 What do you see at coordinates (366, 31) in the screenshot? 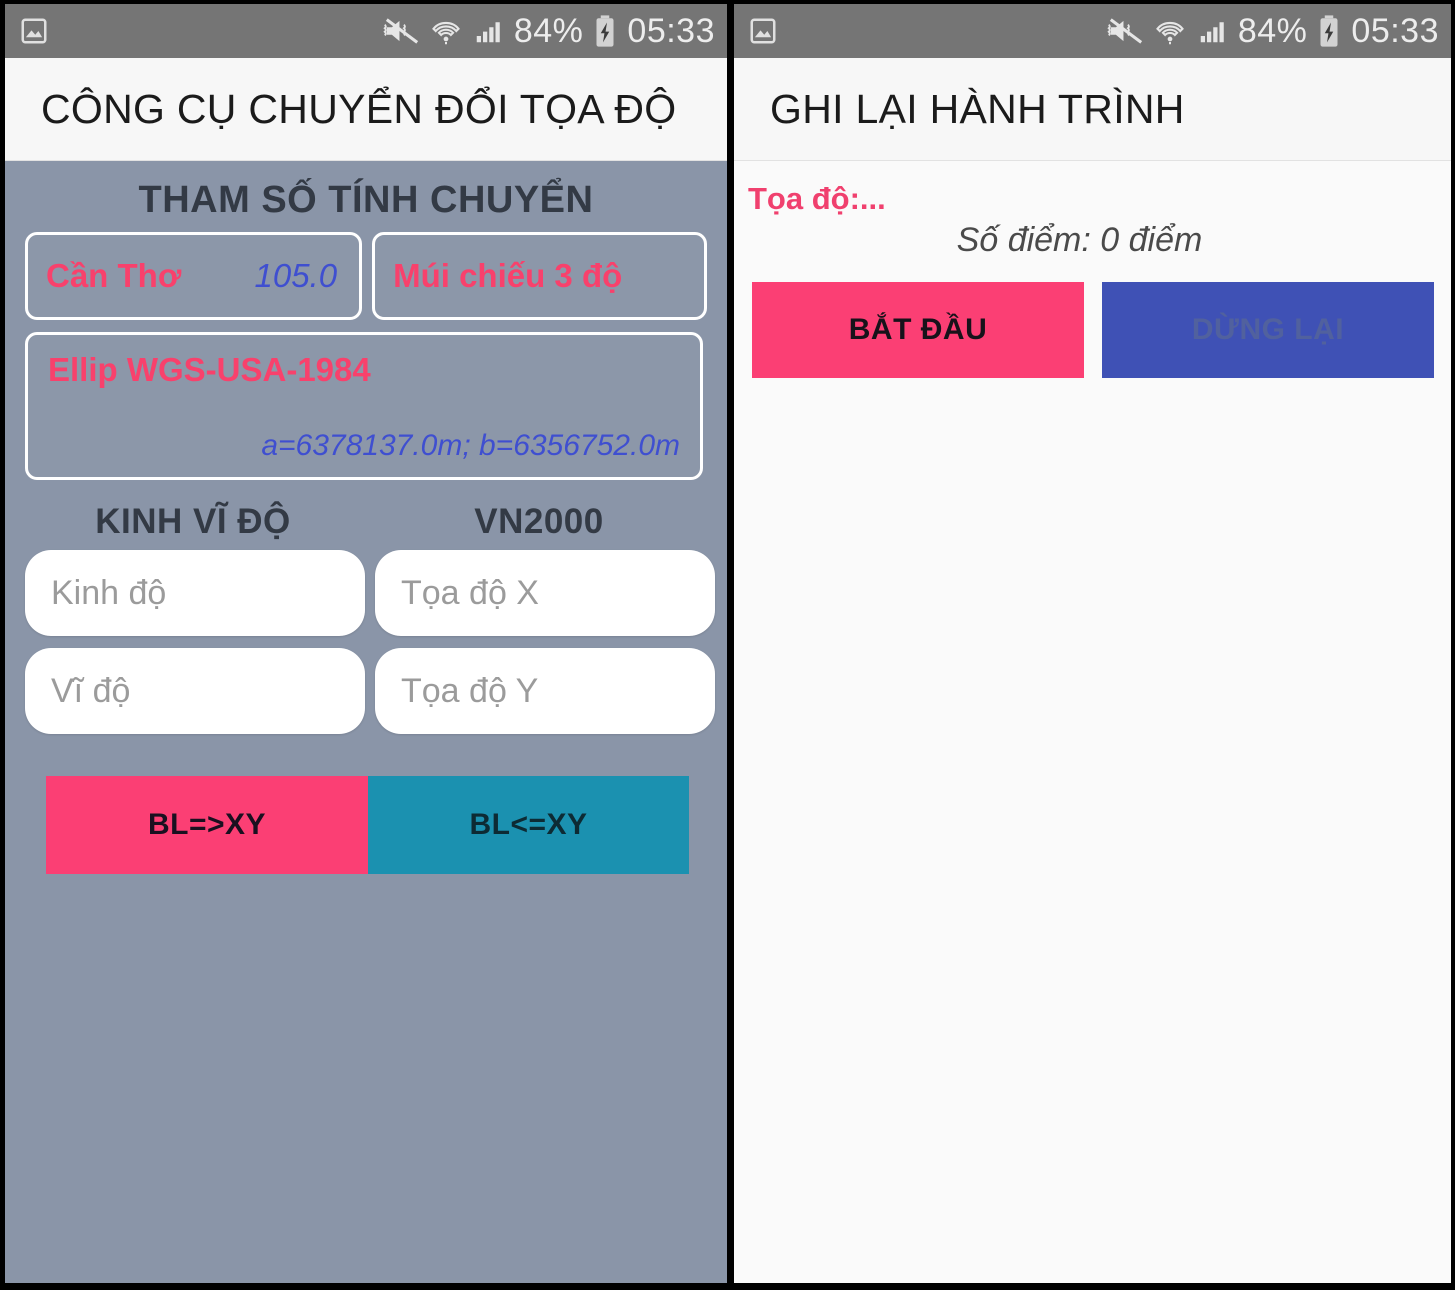
I see `status-bar-left: 84% 05:33` at bounding box center [366, 31].